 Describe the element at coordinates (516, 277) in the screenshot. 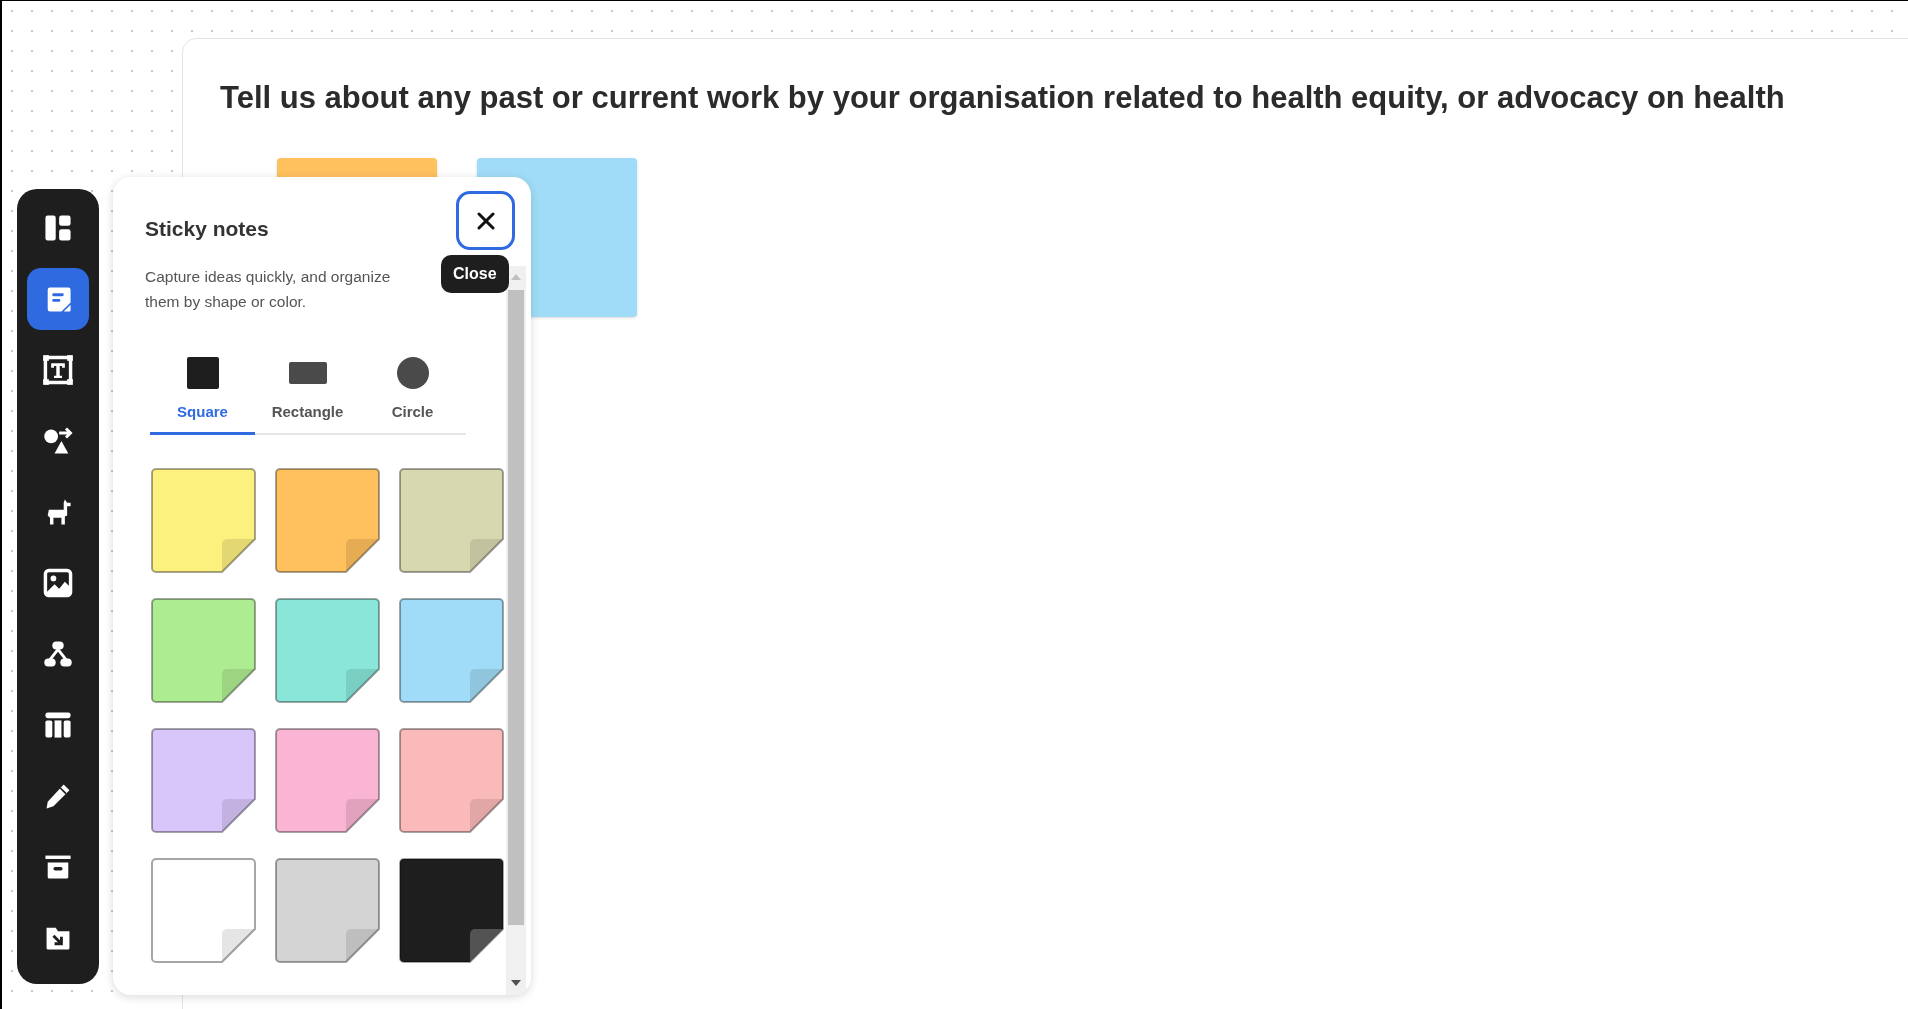

I see `scroll-up-icon` at that location.